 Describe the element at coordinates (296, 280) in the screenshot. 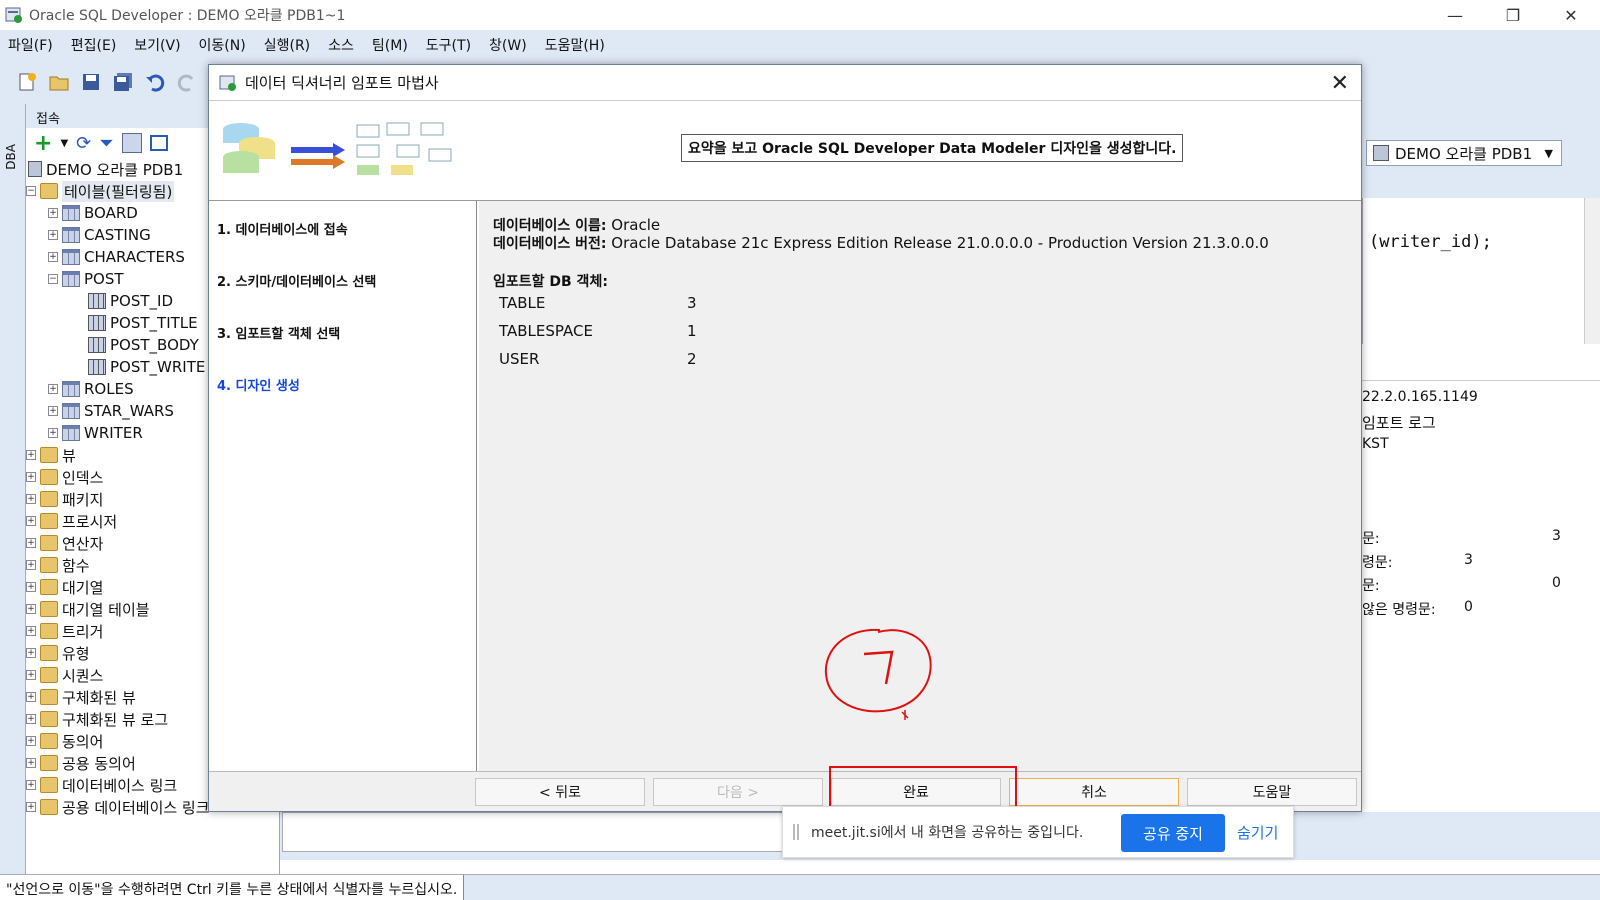

I see `step-schema: 2. 스키마/데이터베이스 선택` at that location.